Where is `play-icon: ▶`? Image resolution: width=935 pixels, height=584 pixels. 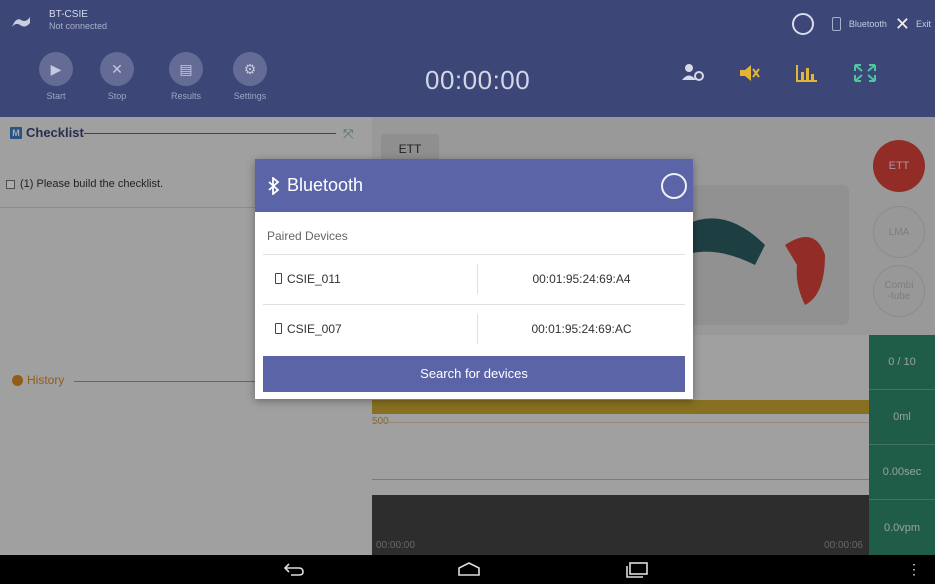 play-icon: ▶ is located at coordinates (56, 69).